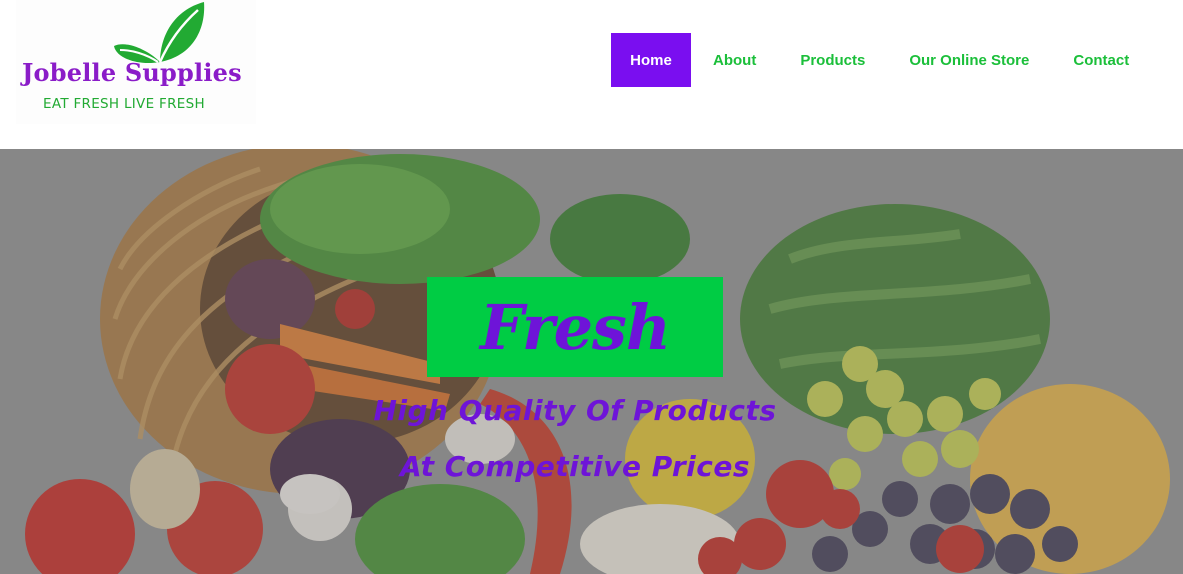 The image size is (1183, 574). I want to click on logo: Jobelle Supplies EAT FRESH LIVE FRESH, so click(136, 62).